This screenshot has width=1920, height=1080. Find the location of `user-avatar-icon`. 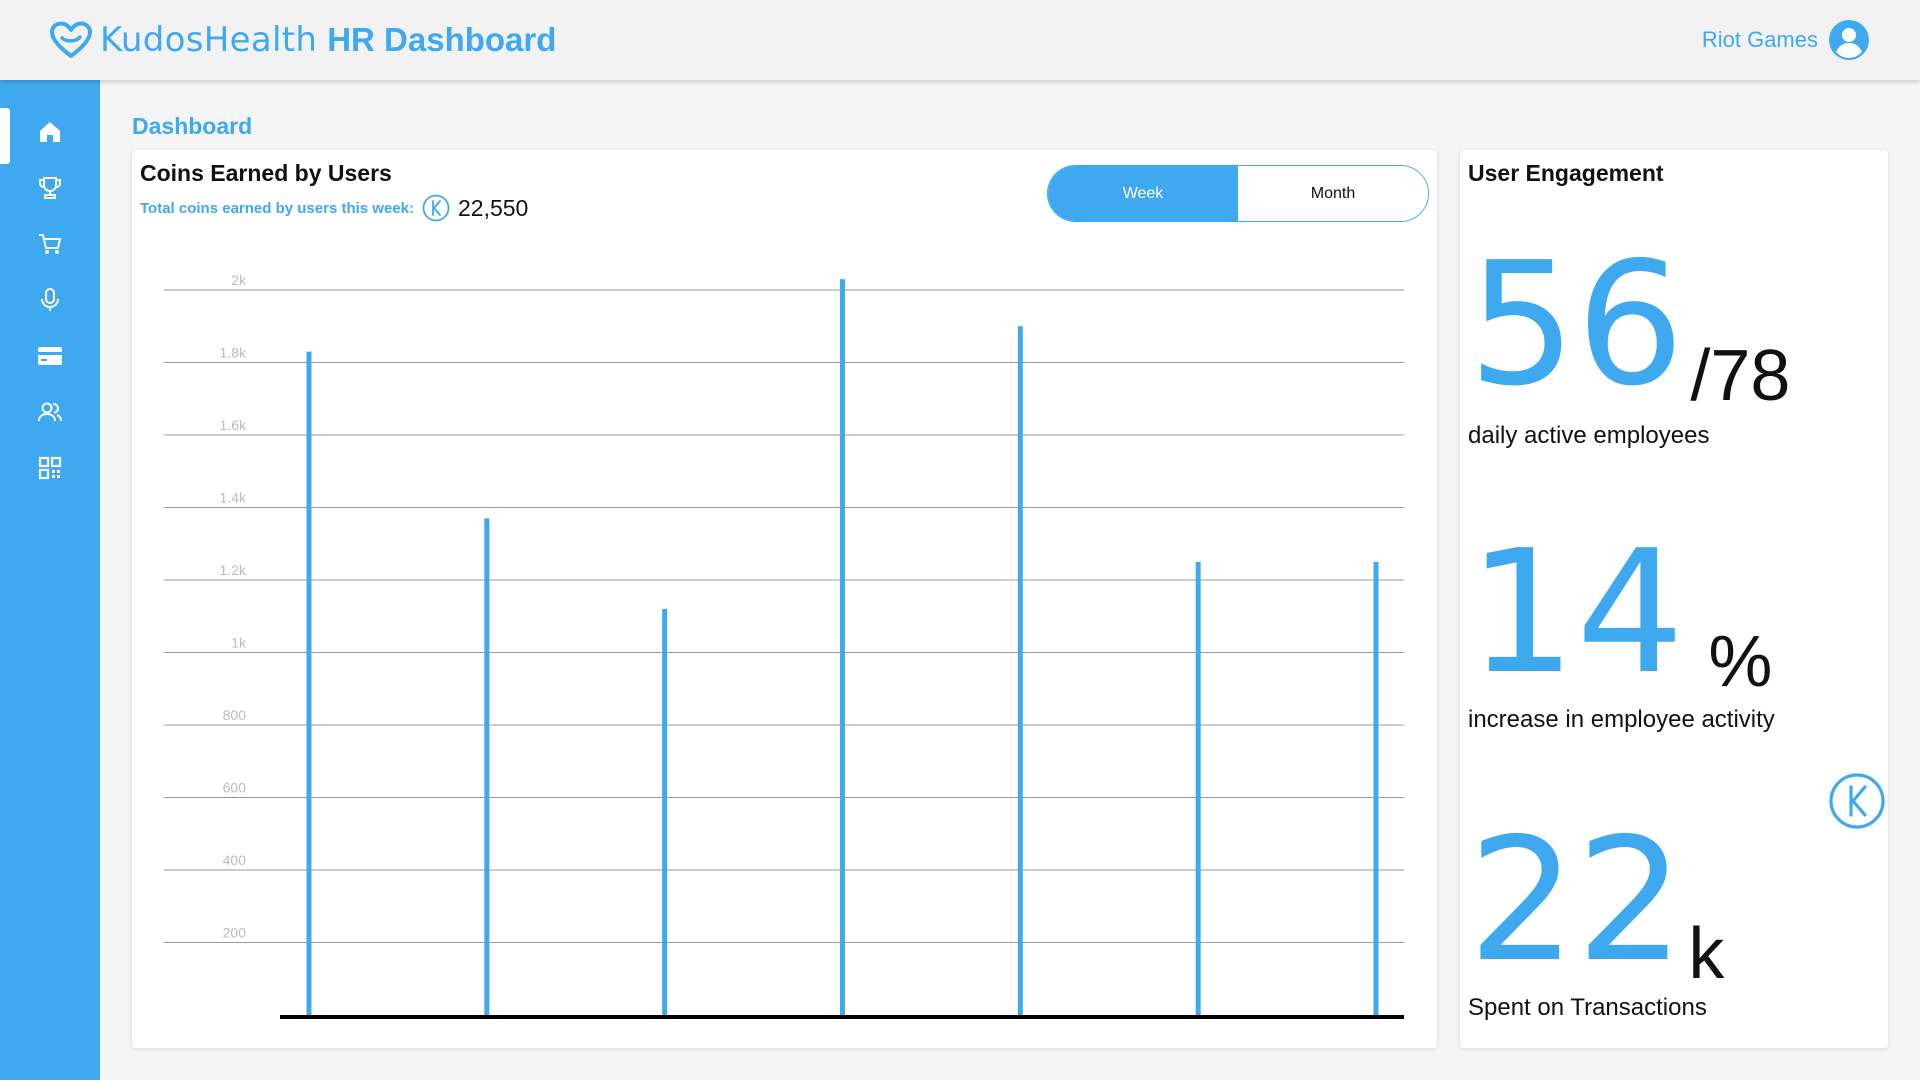

user-avatar-icon is located at coordinates (1849, 40).